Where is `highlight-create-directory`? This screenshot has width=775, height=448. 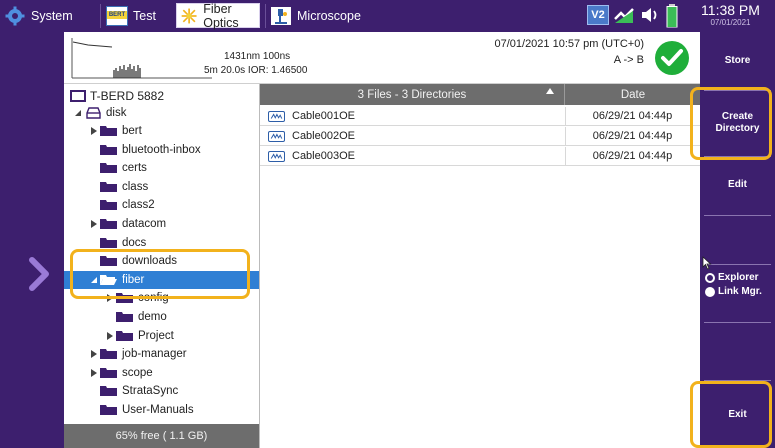
highlight-create-directory is located at coordinates (731, 123).